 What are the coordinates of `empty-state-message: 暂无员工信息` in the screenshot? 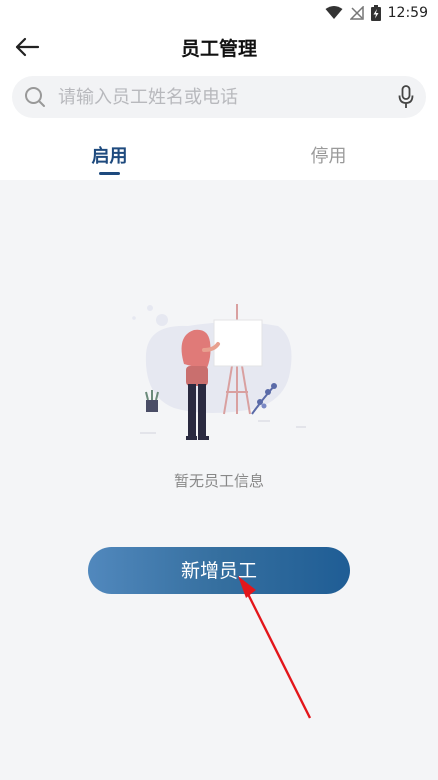 It's located at (218, 481).